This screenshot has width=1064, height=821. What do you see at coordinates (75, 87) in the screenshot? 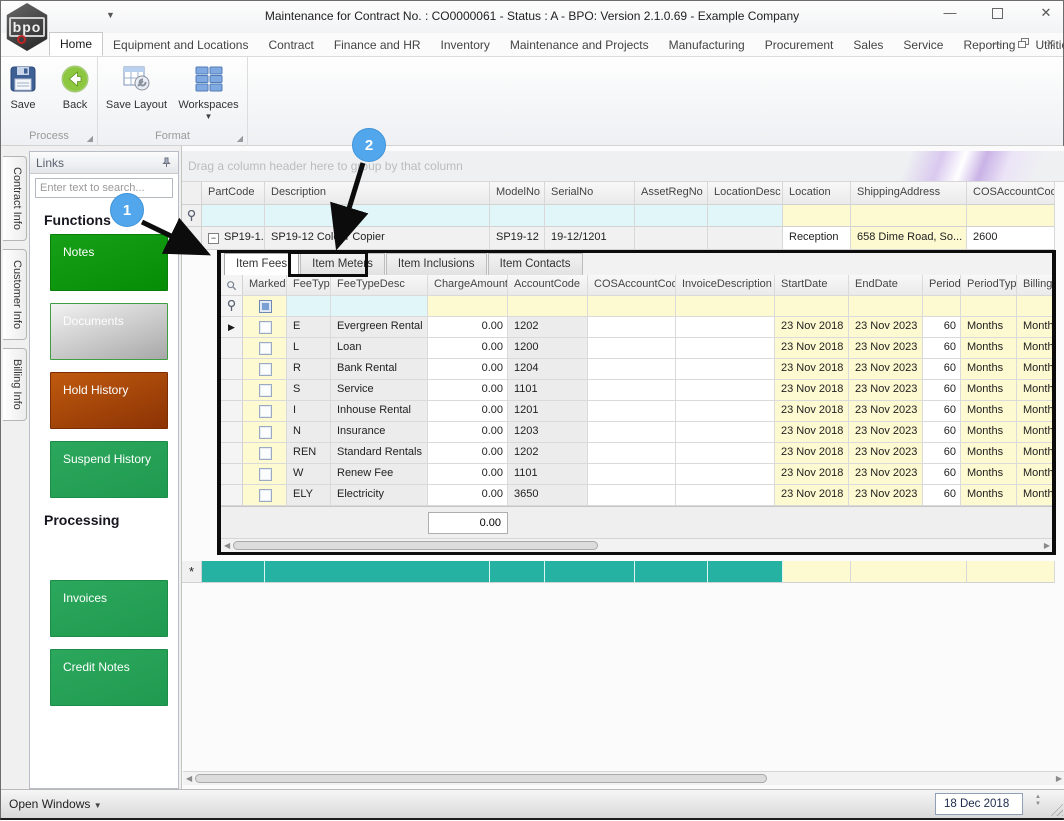
I see `back-button: Back` at bounding box center [75, 87].